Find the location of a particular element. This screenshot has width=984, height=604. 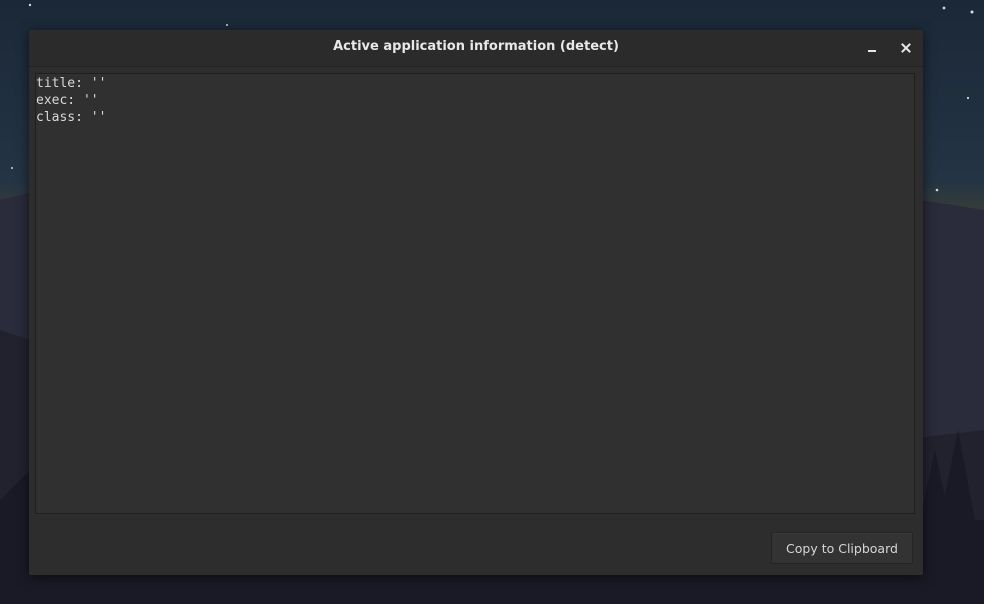

window-titlebar: Active application information (detect) is located at coordinates (476, 48).